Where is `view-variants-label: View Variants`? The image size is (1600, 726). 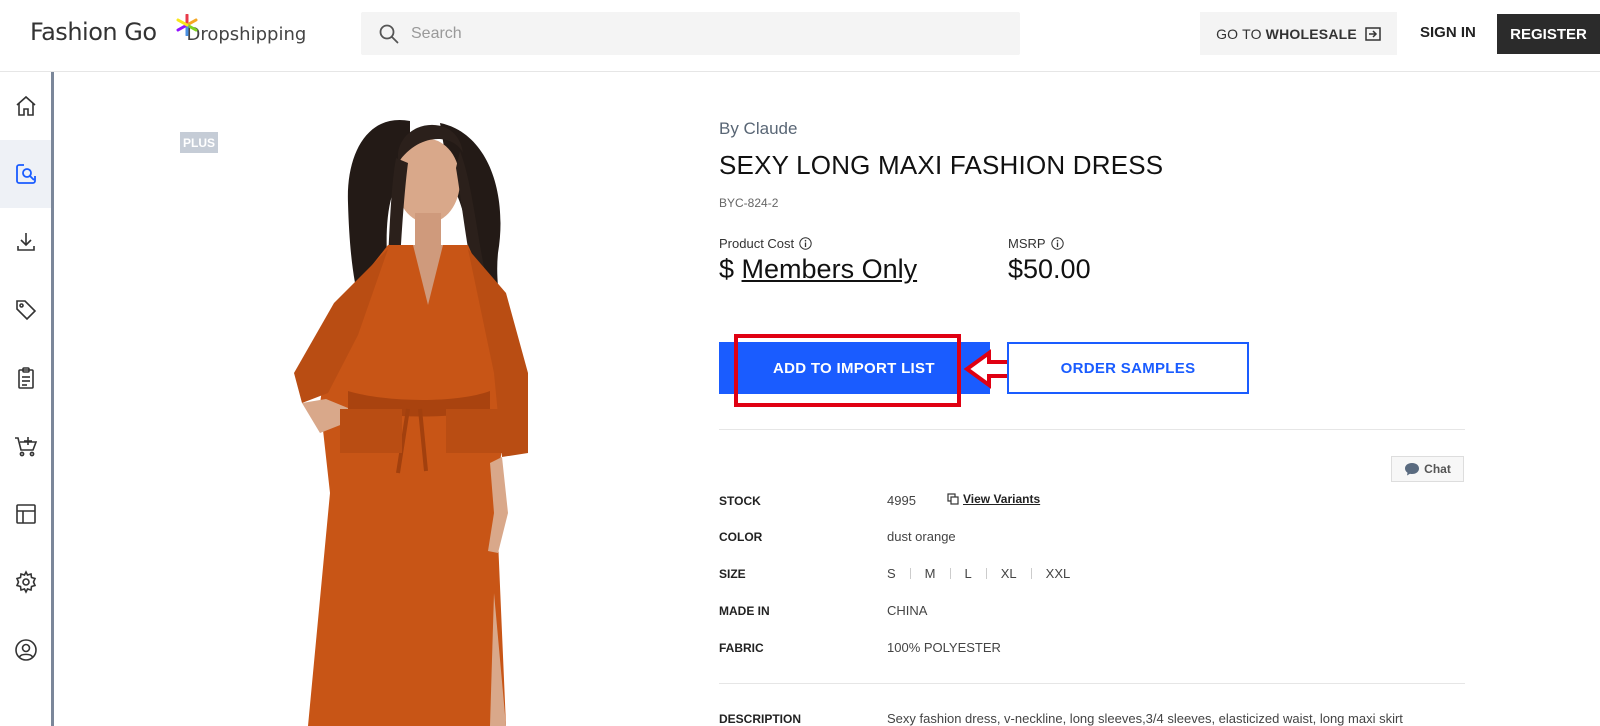 view-variants-label: View Variants is located at coordinates (1002, 499).